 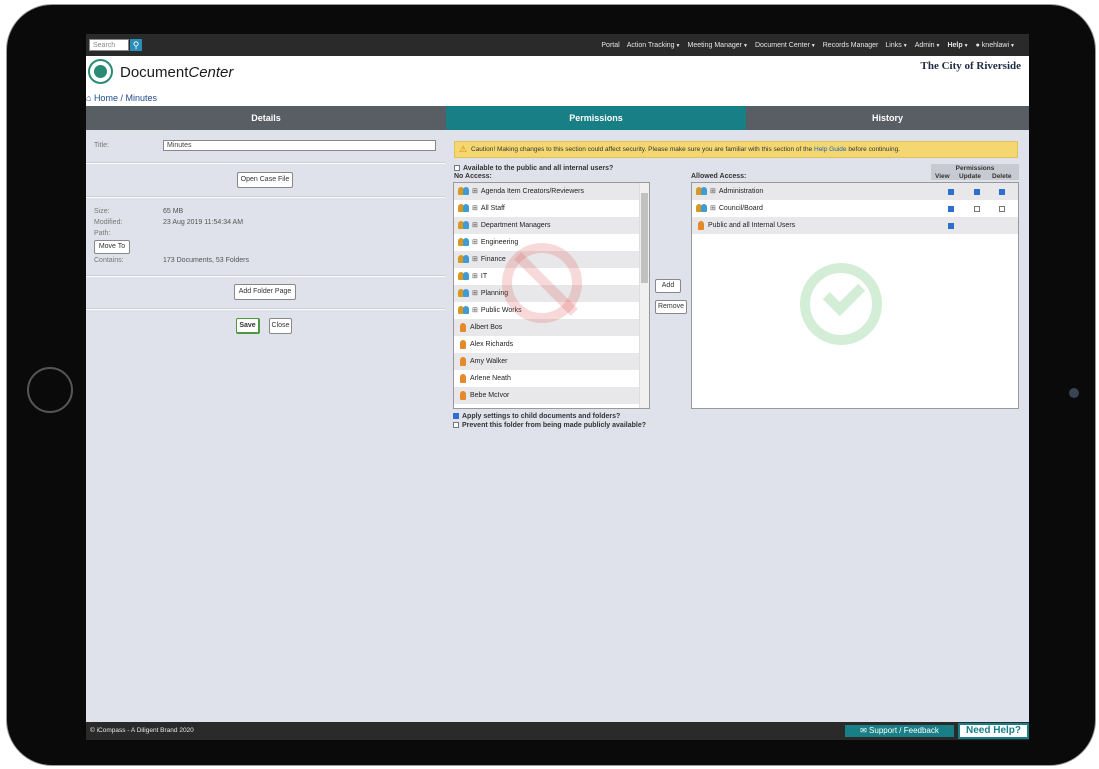 I want to click on move-to-button: Move To, so click(x=112, y=247).